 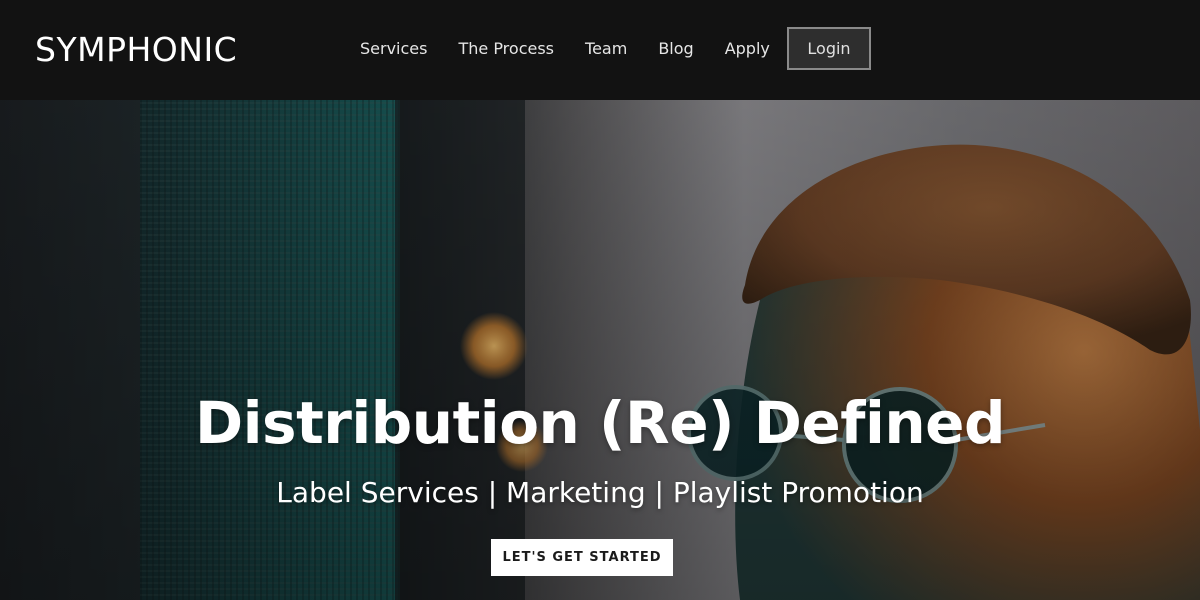 I want to click on nav-services-link: Services, so click(x=393, y=49).